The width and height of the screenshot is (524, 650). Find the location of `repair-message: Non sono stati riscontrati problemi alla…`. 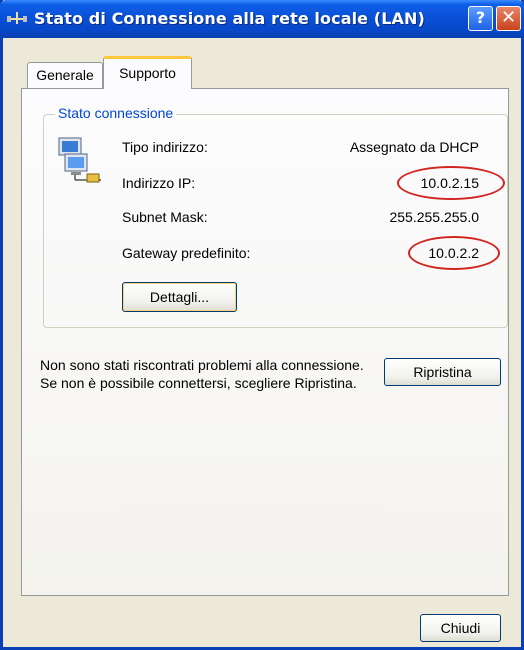

repair-message: Non sono stati riscontrati problemi alla… is located at coordinates (202, 374).